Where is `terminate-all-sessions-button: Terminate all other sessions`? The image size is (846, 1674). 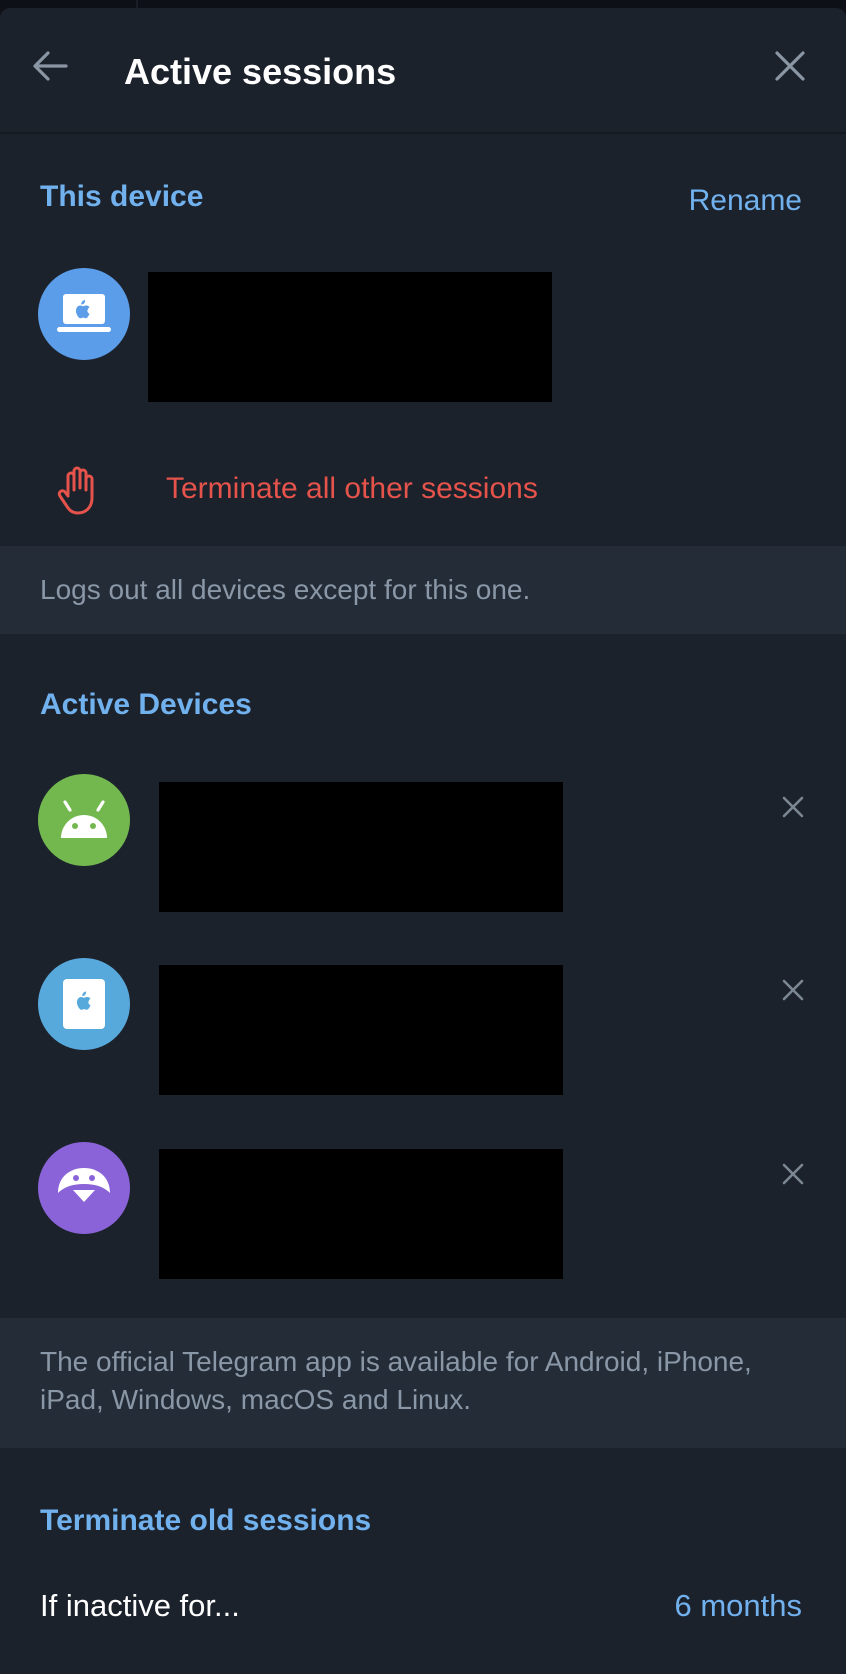 terminate-all-sessions-button: Terminate all other sessions is located at coordinates (423, 488).